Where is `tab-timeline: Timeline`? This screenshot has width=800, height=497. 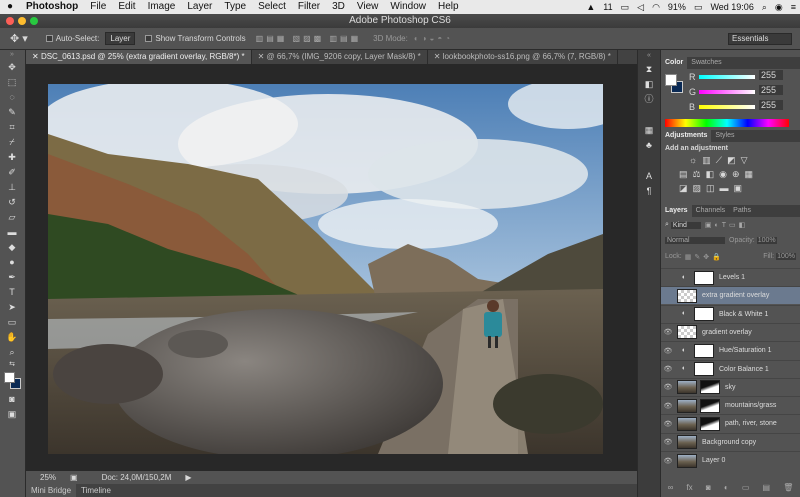
tab-timeline: Timeline is located at coordinates (96, 490).